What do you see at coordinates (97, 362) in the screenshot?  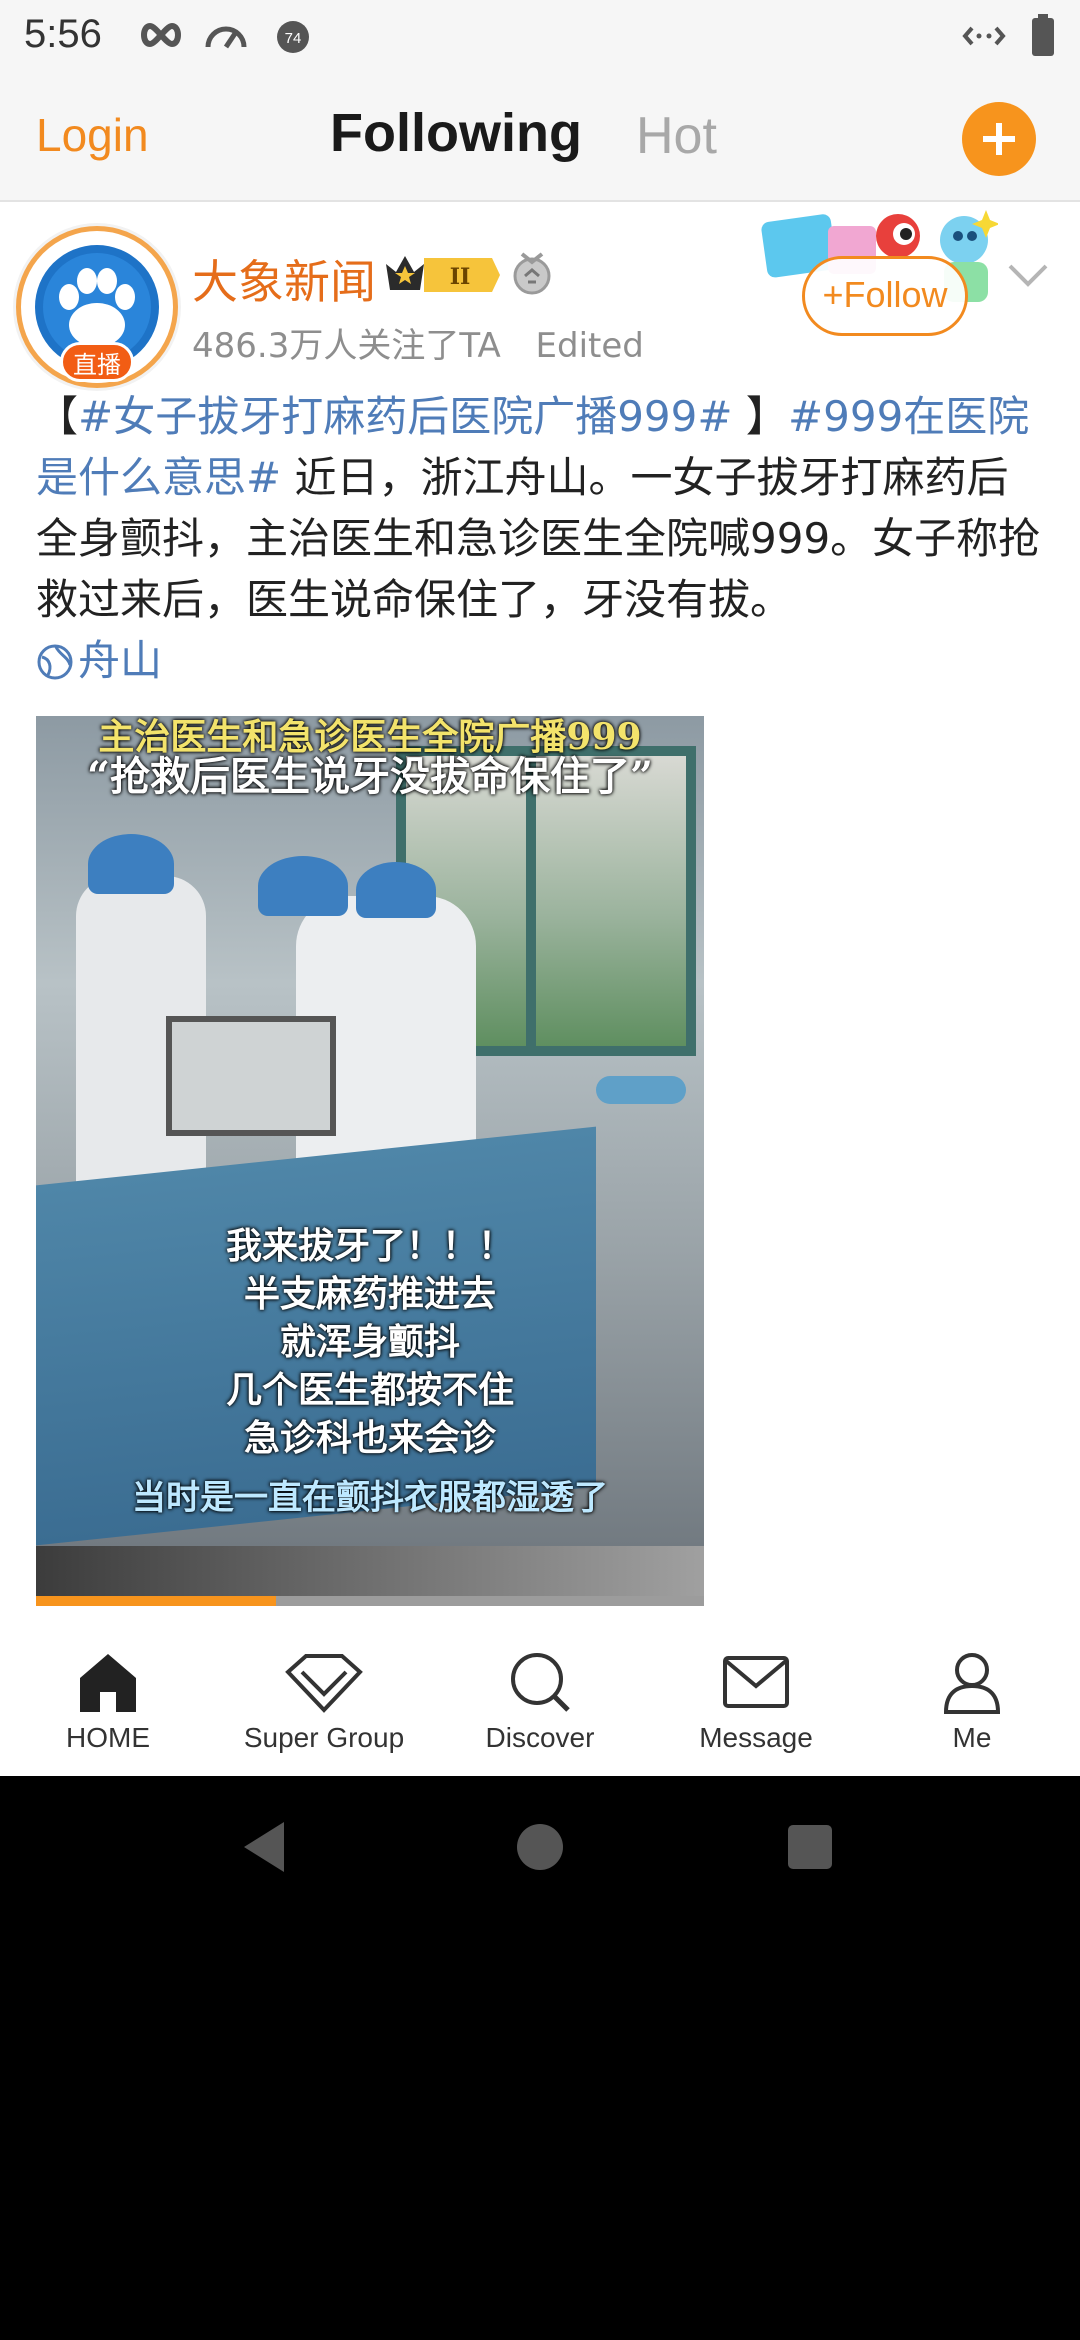 I see `live-badge: 直播` at bounding box center [97, 362].